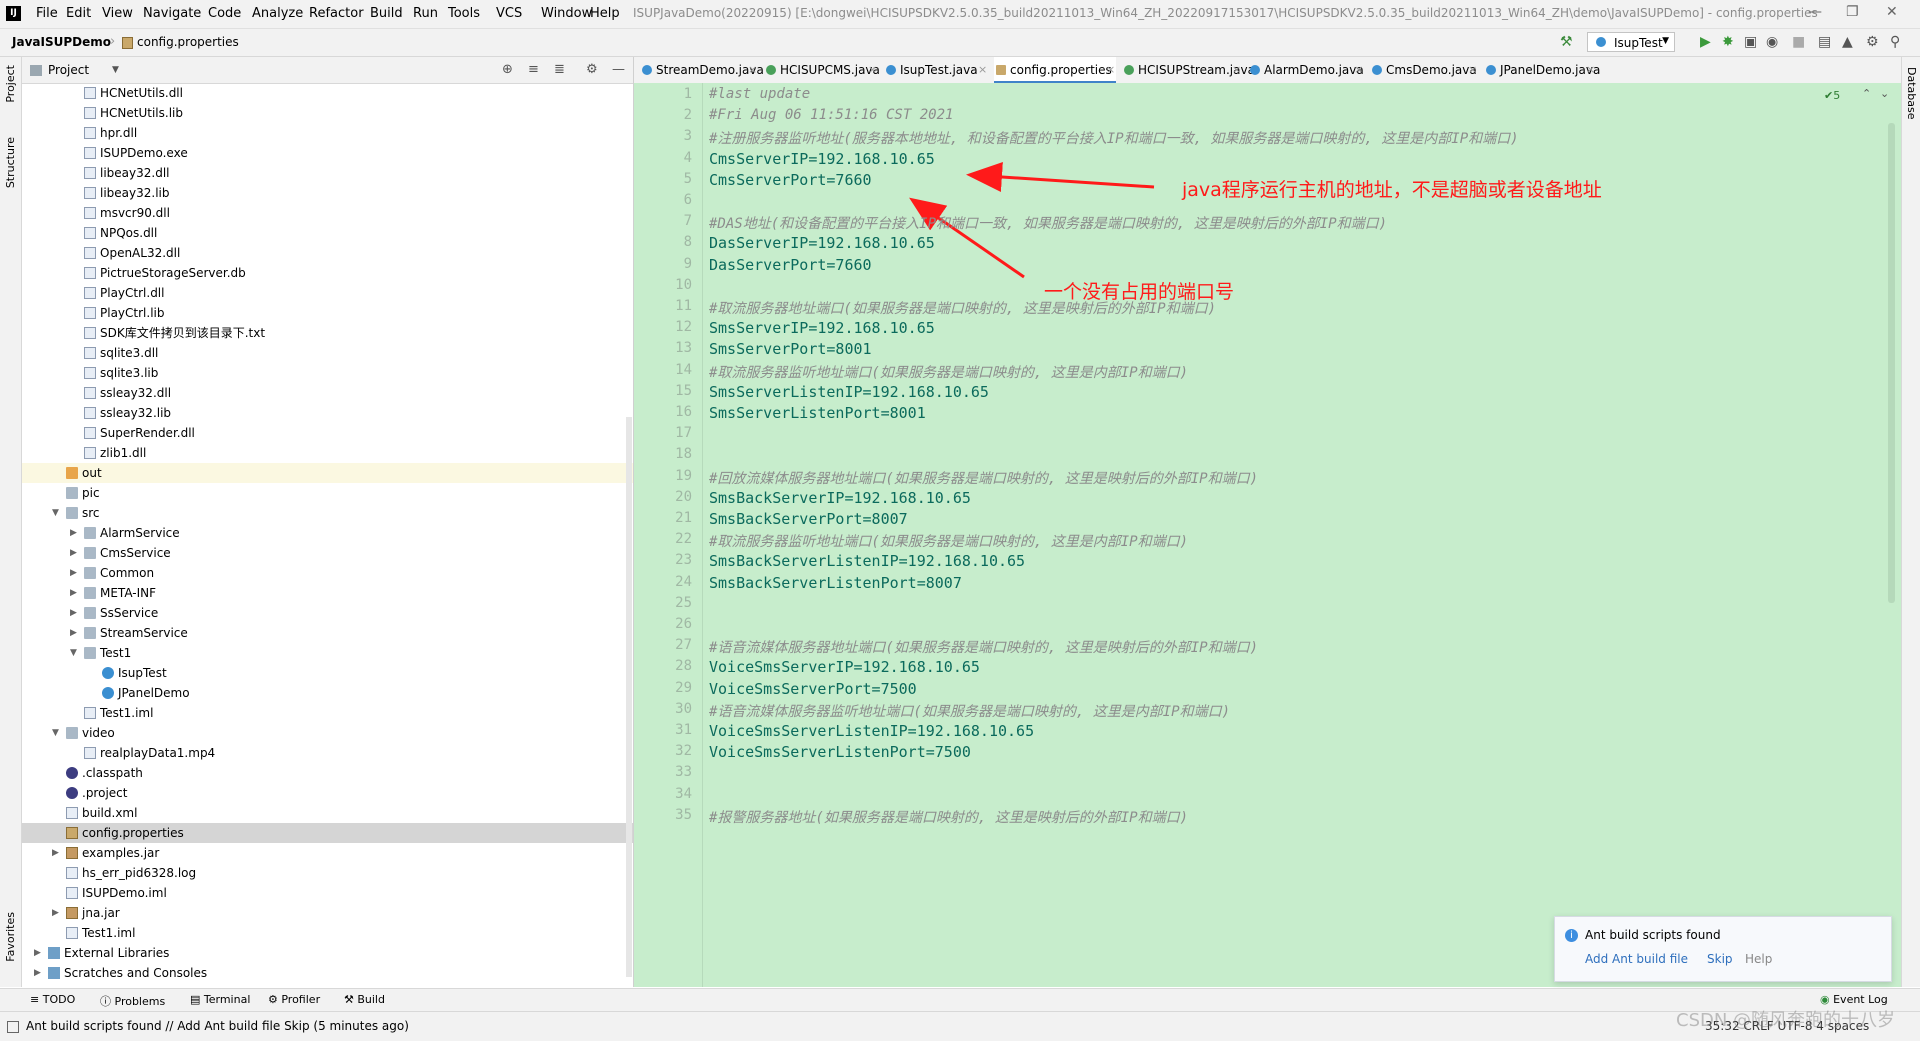 The height and width of the screenshot is (1041, 1920). I want to click on code-property: DasServerPort=7660, so click(790, 265).